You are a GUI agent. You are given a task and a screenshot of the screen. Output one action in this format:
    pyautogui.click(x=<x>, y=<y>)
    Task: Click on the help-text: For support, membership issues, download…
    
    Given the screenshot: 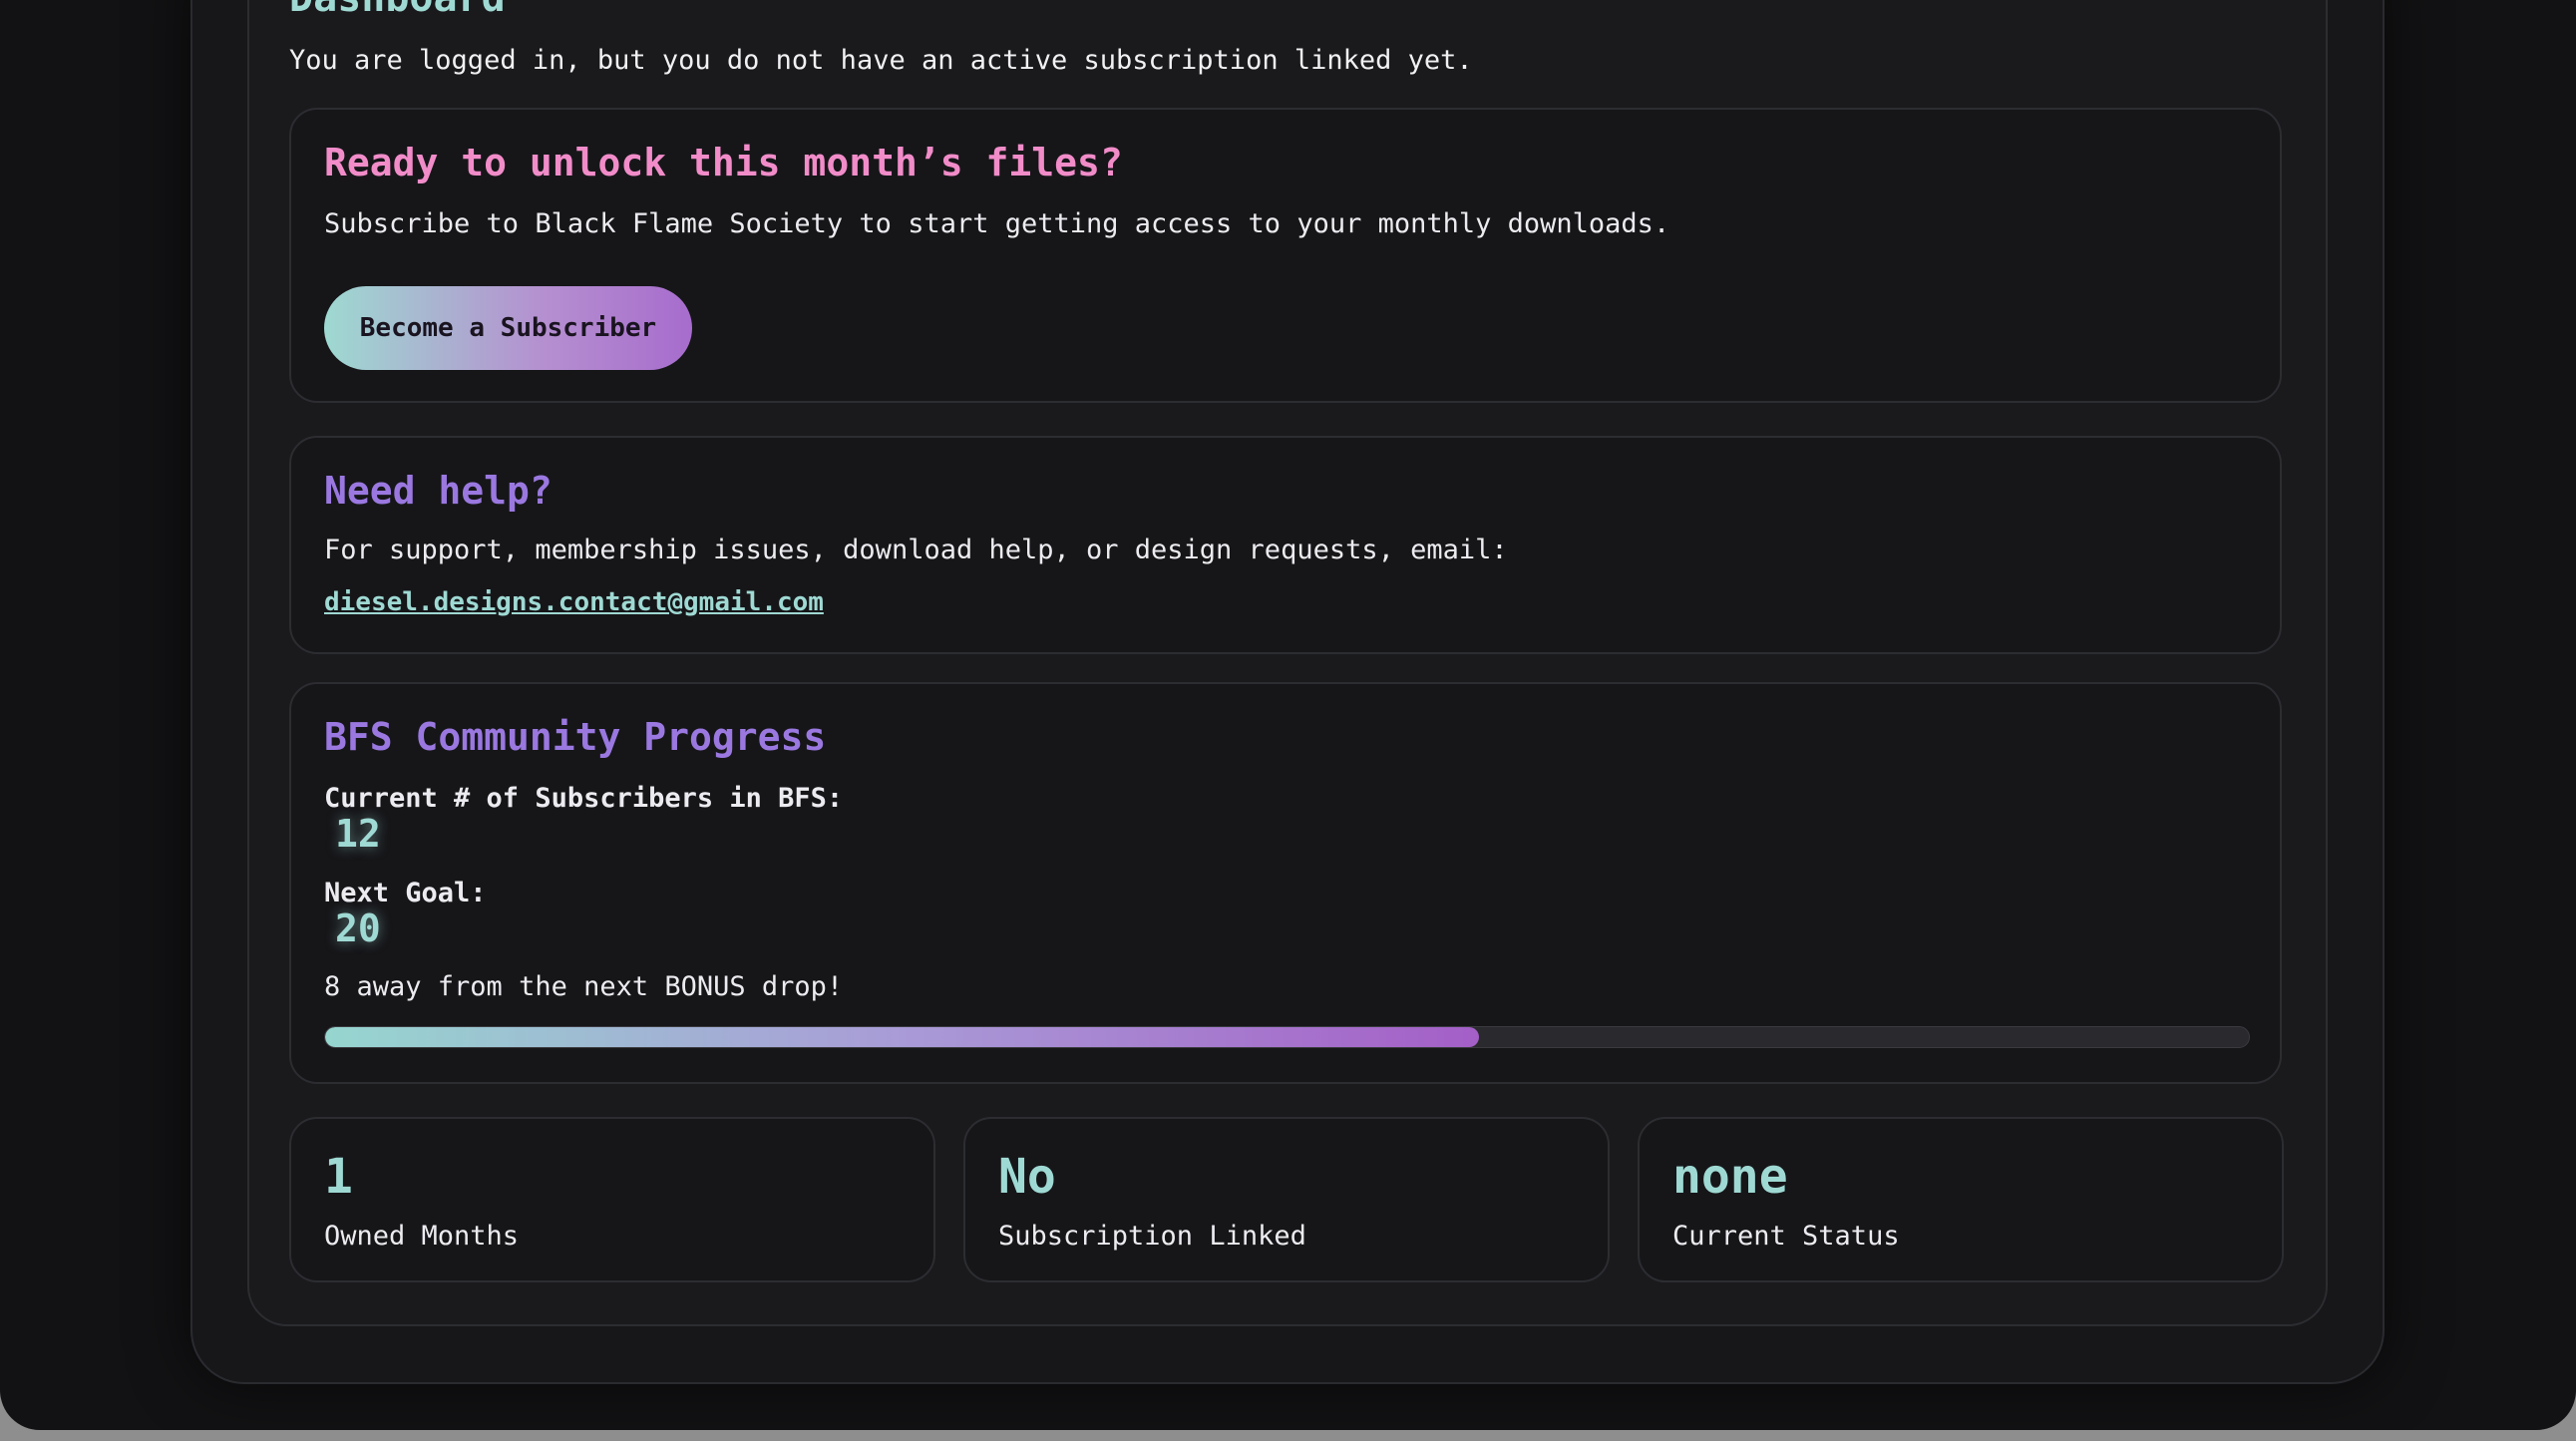 What is the action you would take?
    pyautogui.click(x=916, y=550)
    